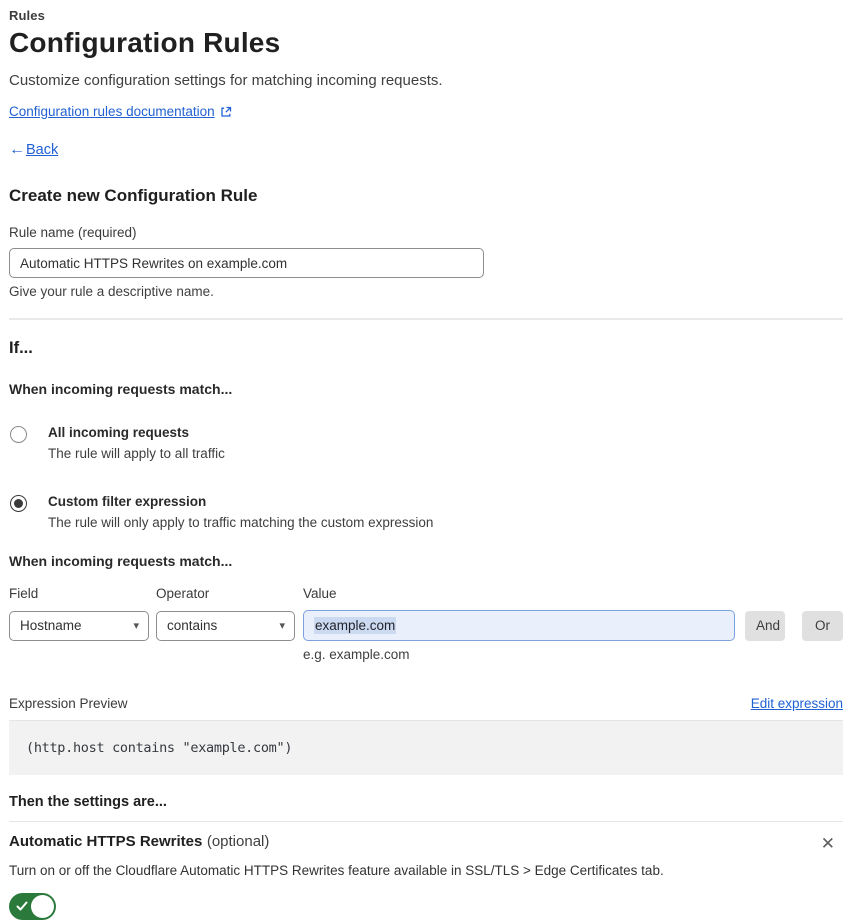 The width and height of the screenshot is (852, 920). What do you see at coordinates (831, 843) in the screenshot?
I see `close-icon: ✕` at bounding box center [831, 843].